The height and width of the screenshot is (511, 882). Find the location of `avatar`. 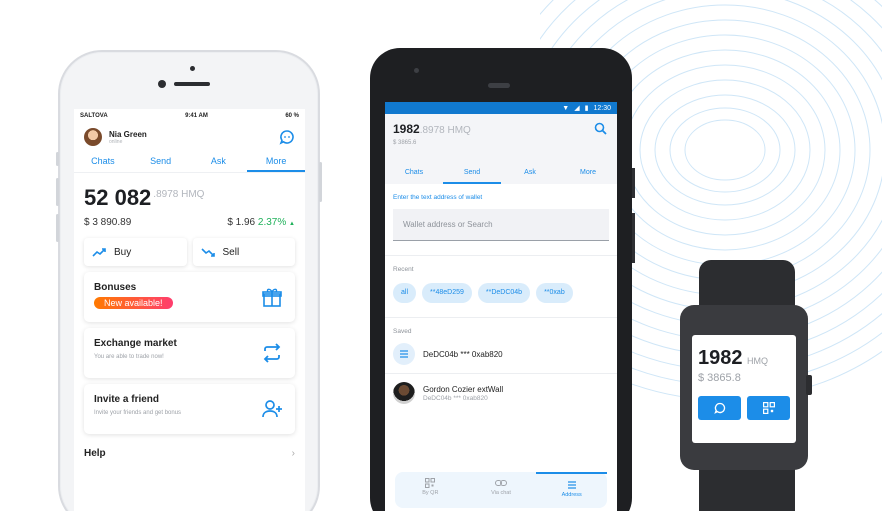

avatar is located at coordinates (93, 137).